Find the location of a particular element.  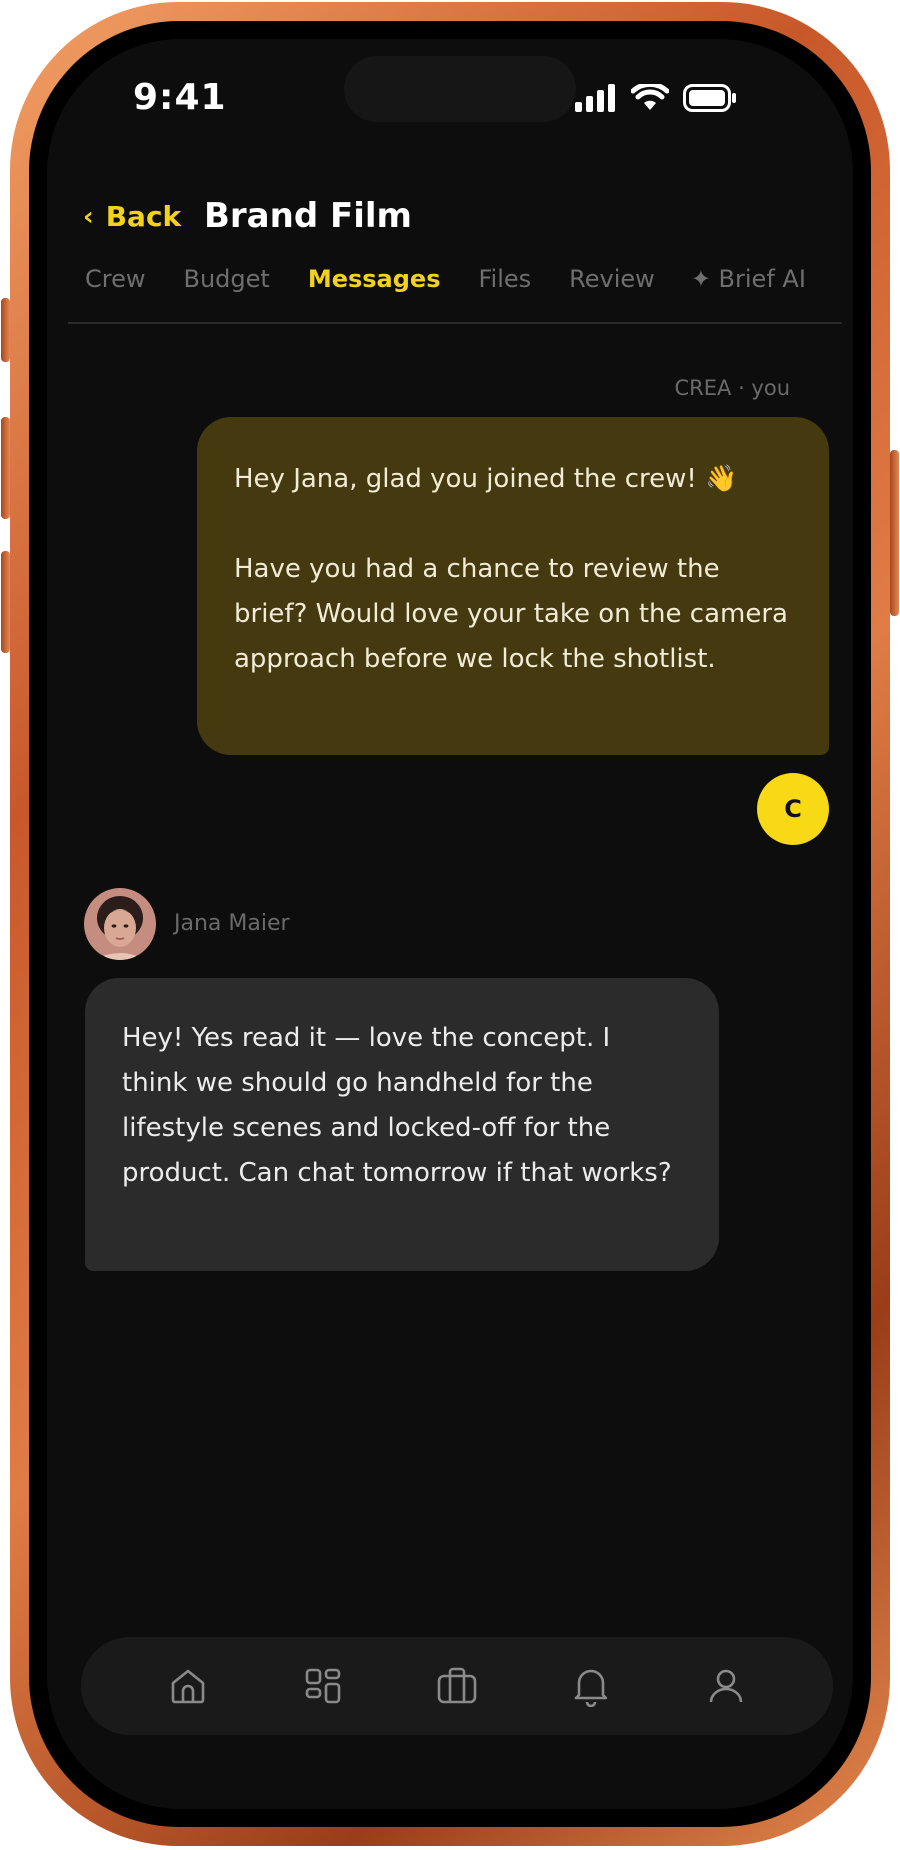

power-button is located at coordinates (894, 533).